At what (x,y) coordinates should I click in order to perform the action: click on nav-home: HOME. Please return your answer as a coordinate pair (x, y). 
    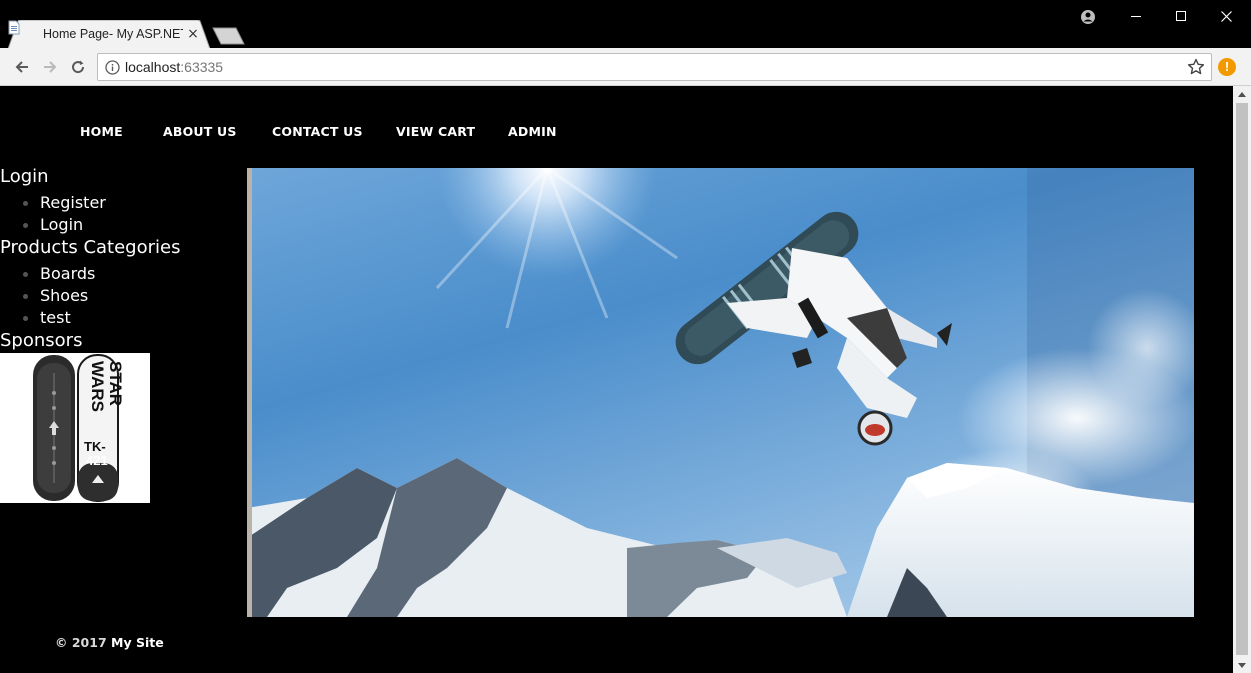
    Looking at the image, I should click on (101, 131).